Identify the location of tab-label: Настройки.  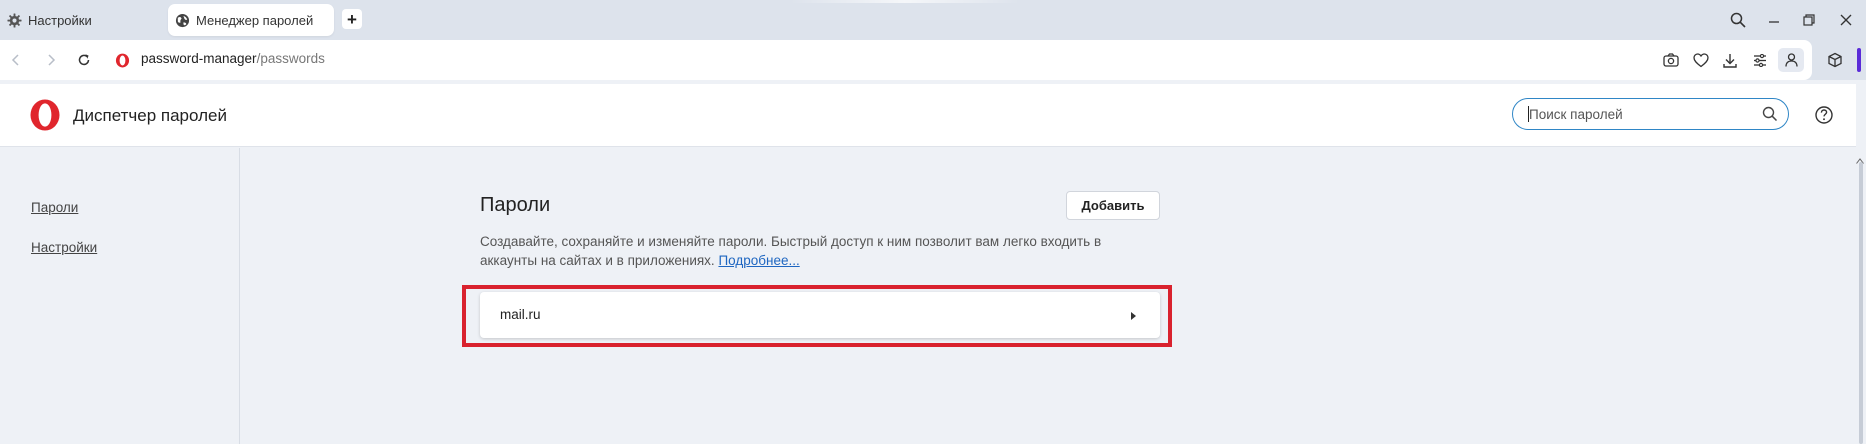
(60, 20).